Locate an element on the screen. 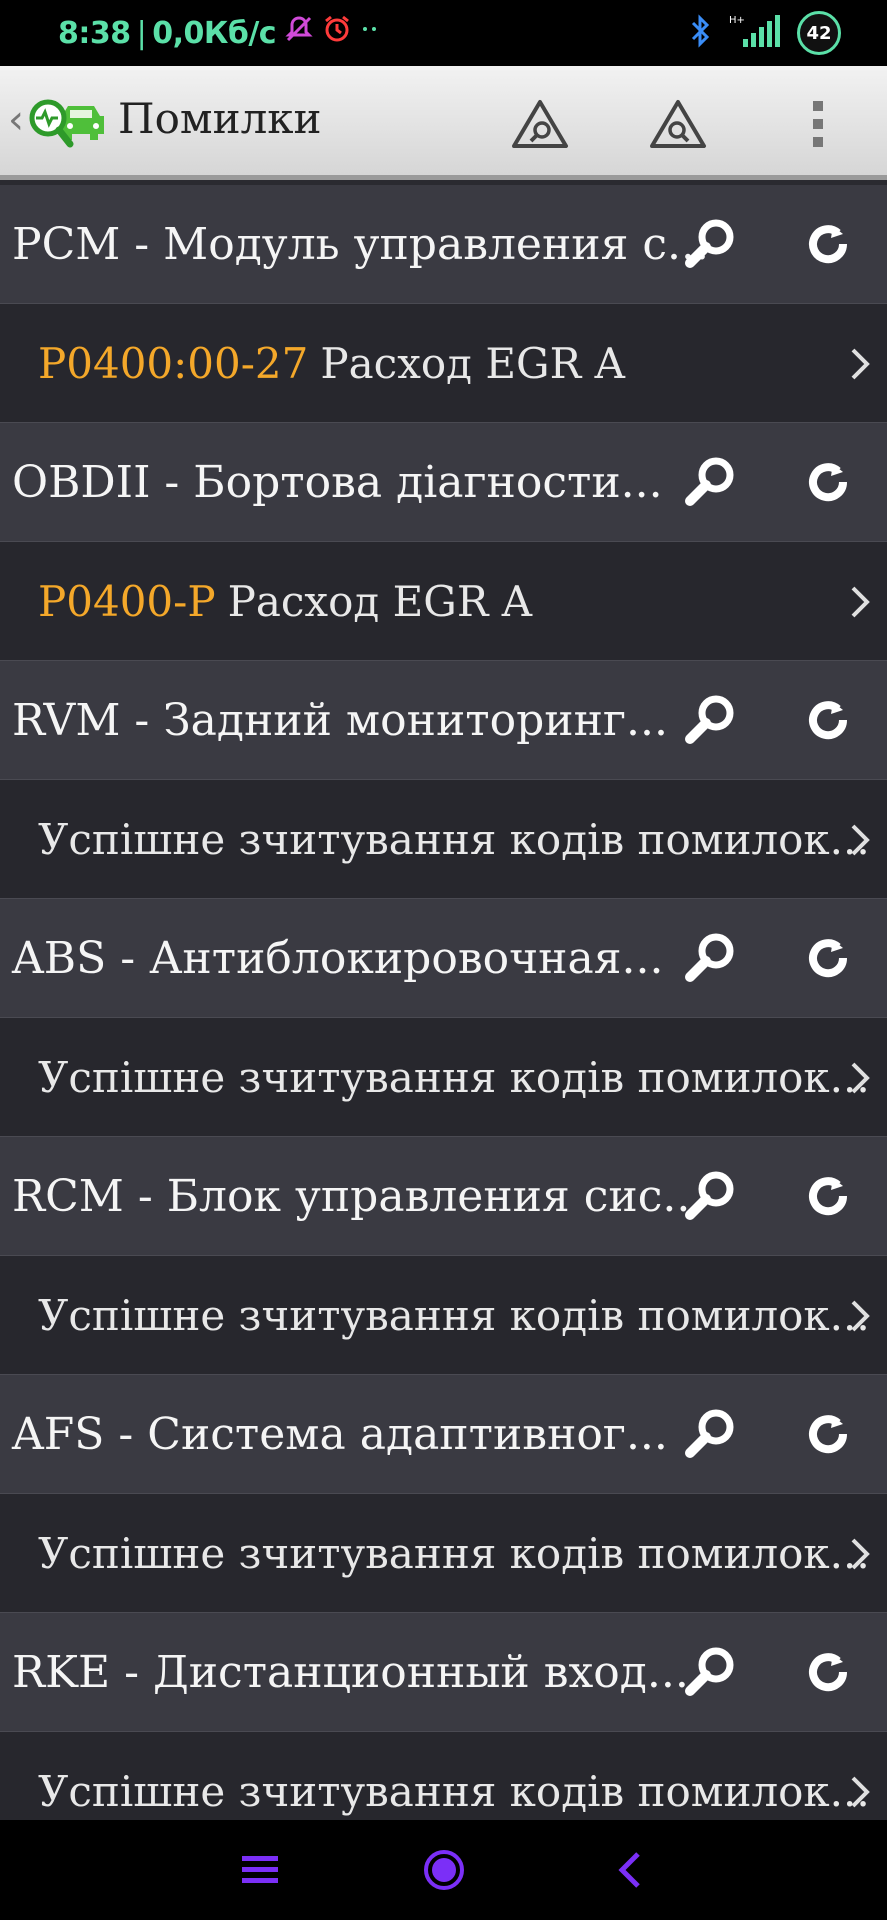 The height and width of the screenshot is (1920, 887). error-code: P0400:00-27 is located at coordinates (173, 363).